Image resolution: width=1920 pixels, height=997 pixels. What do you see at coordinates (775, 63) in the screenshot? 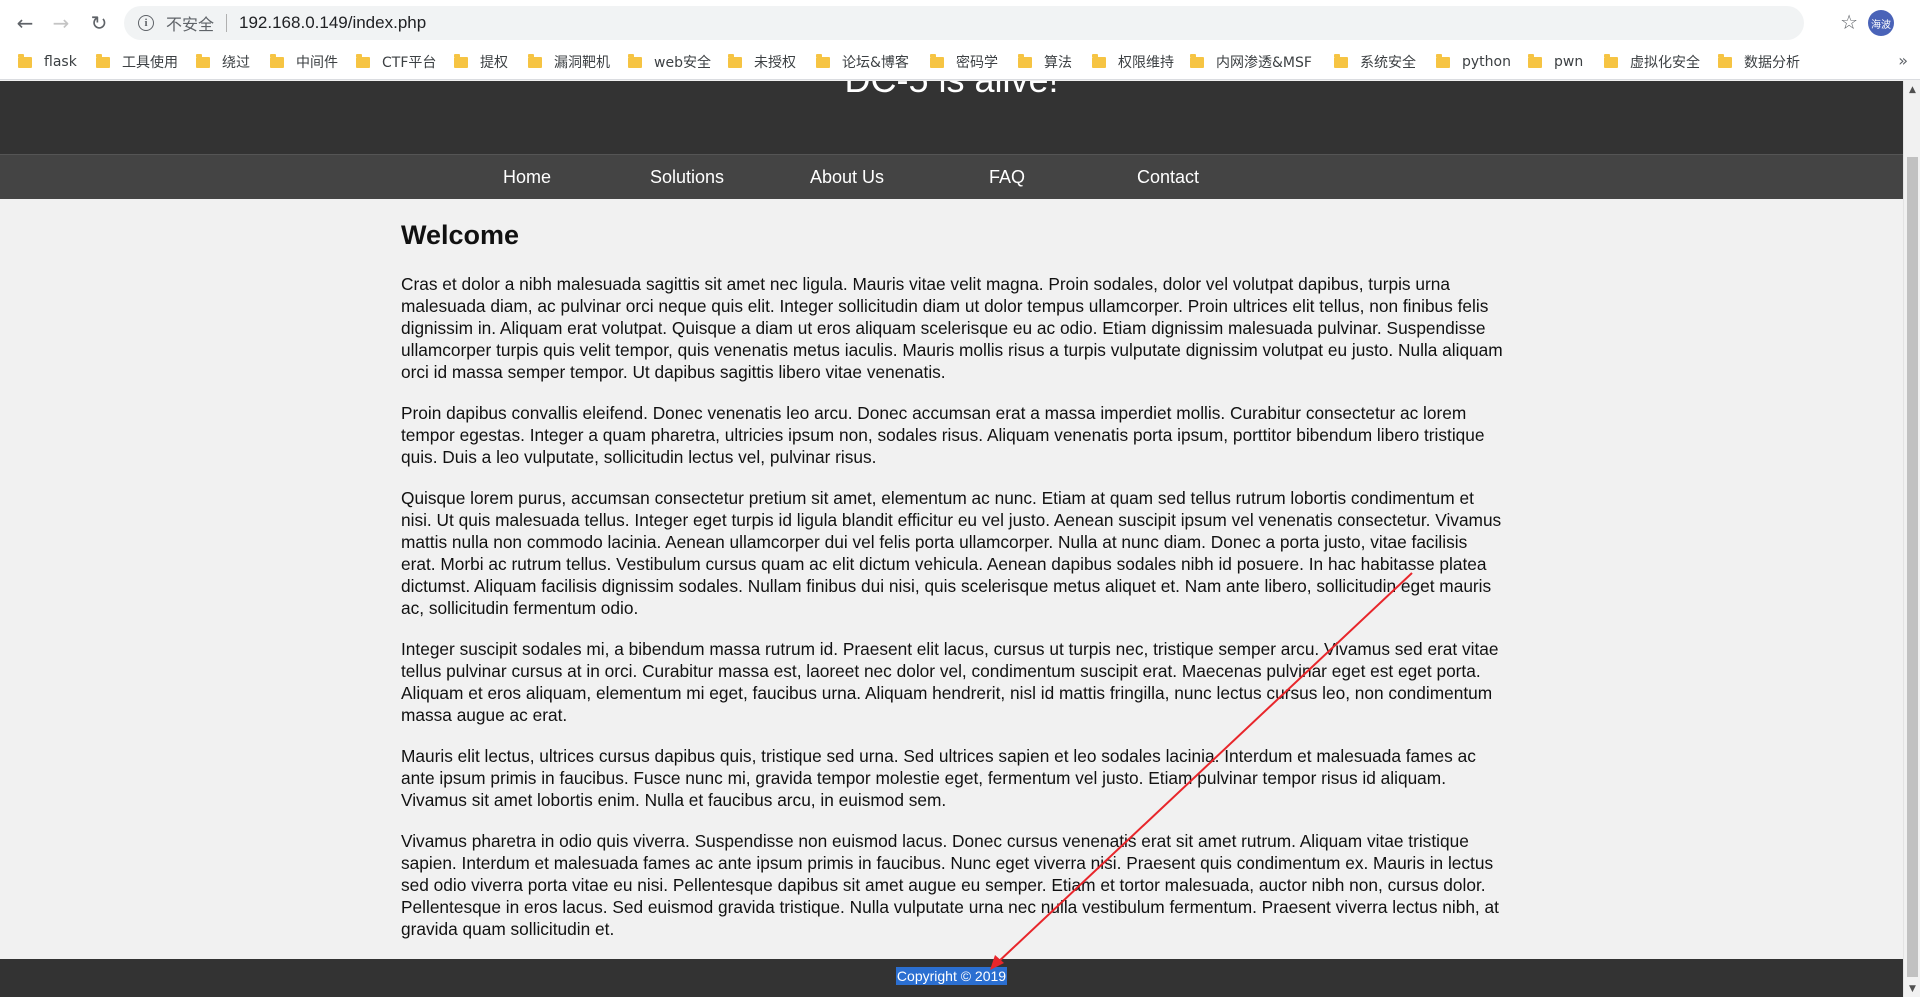
I see `bookmark-label: 未授权` at bounding box center [775, 63].